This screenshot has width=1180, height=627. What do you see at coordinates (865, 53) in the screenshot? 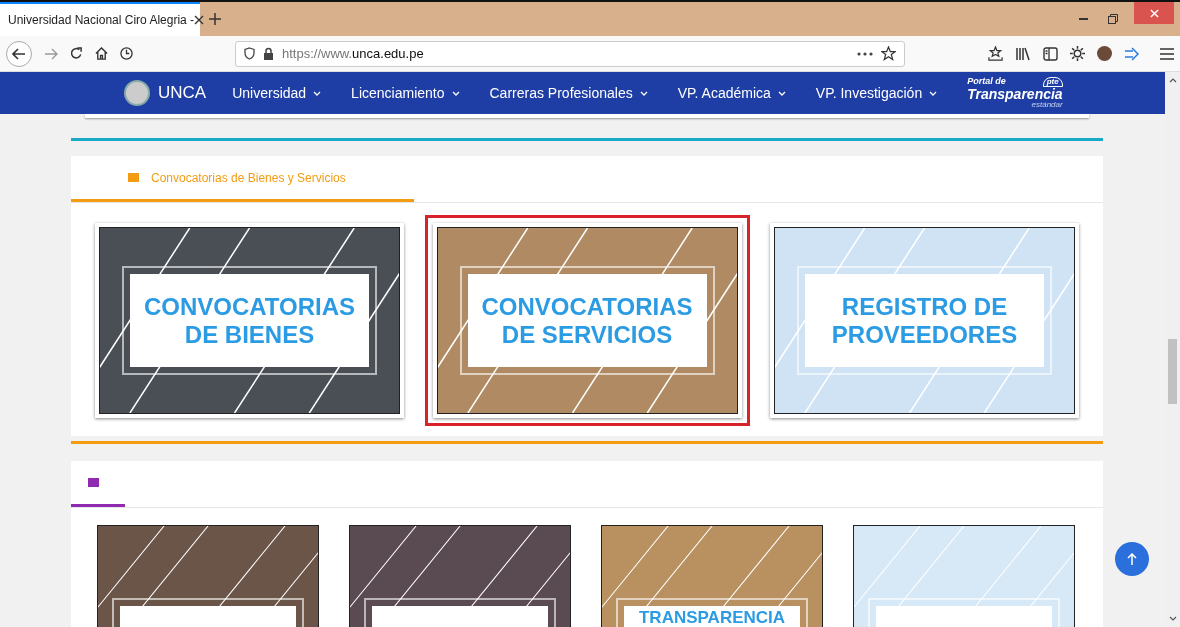
I see `more-icon` at bounding box center [865, 53].